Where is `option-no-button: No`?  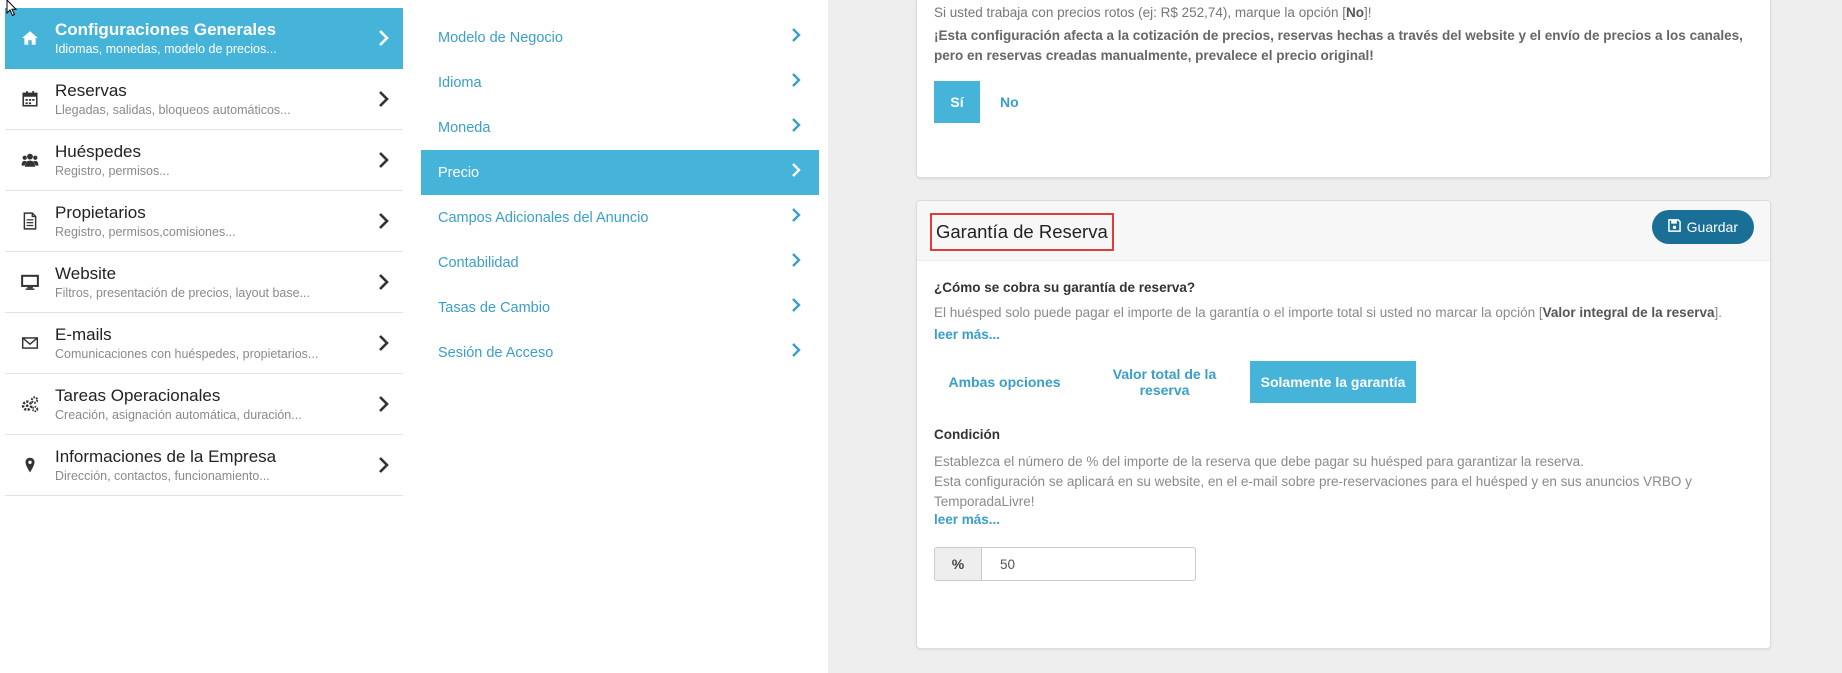 option-no-button: No is located at coordinates (1009, 102).